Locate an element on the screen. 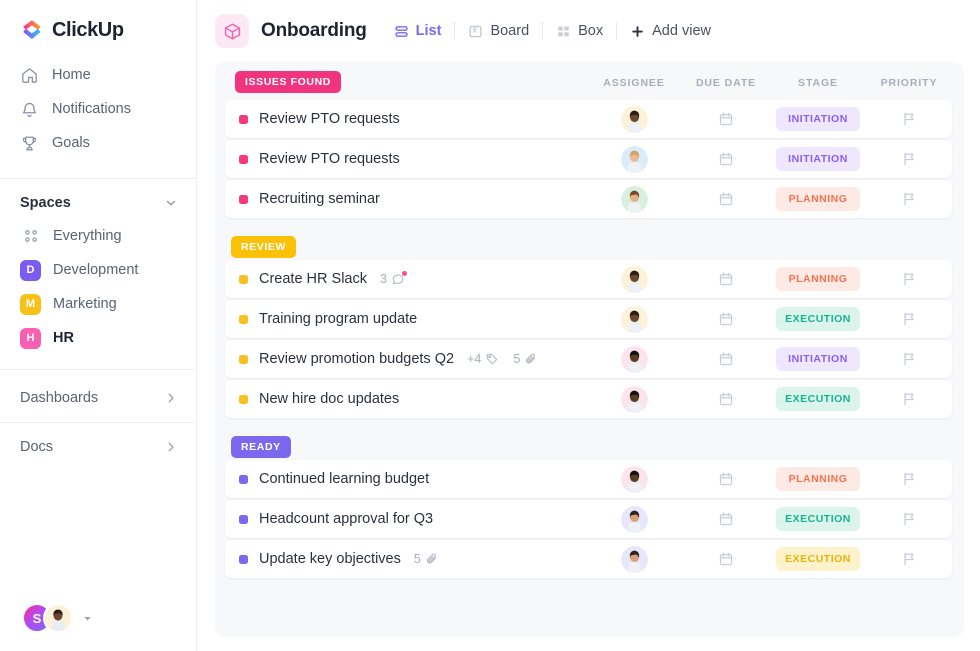  table-row: Create HR Slack 3 PLANNING is located at coordinates (588, 279).